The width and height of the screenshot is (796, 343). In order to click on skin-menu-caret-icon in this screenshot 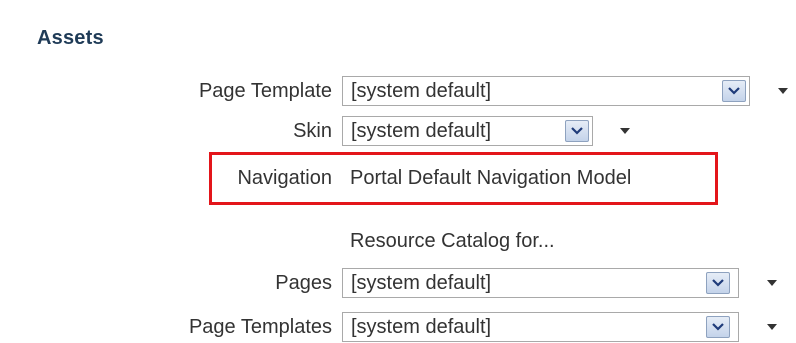, I will do `click(625, 131)`.